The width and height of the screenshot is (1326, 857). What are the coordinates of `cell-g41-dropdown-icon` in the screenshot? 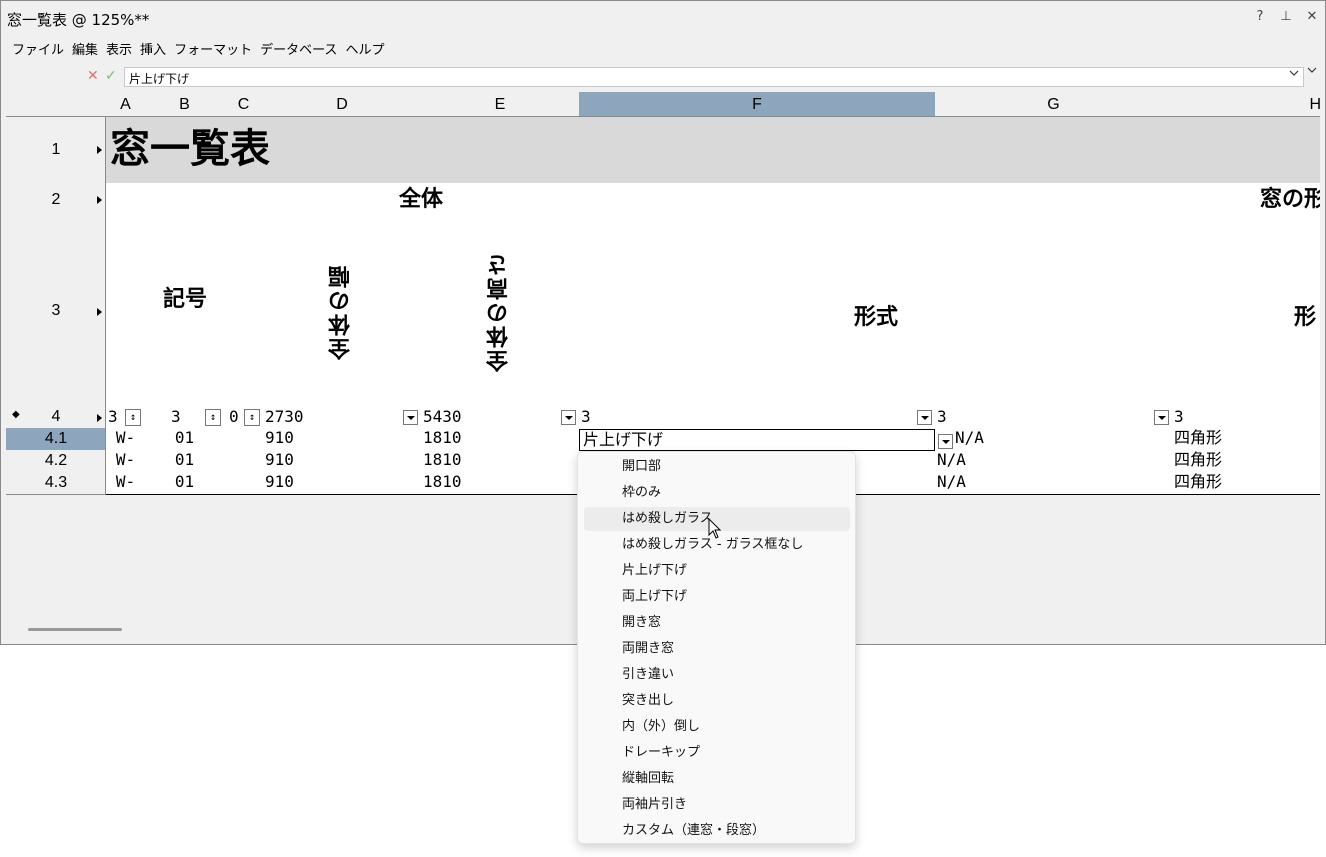 It's located at (945, 441).